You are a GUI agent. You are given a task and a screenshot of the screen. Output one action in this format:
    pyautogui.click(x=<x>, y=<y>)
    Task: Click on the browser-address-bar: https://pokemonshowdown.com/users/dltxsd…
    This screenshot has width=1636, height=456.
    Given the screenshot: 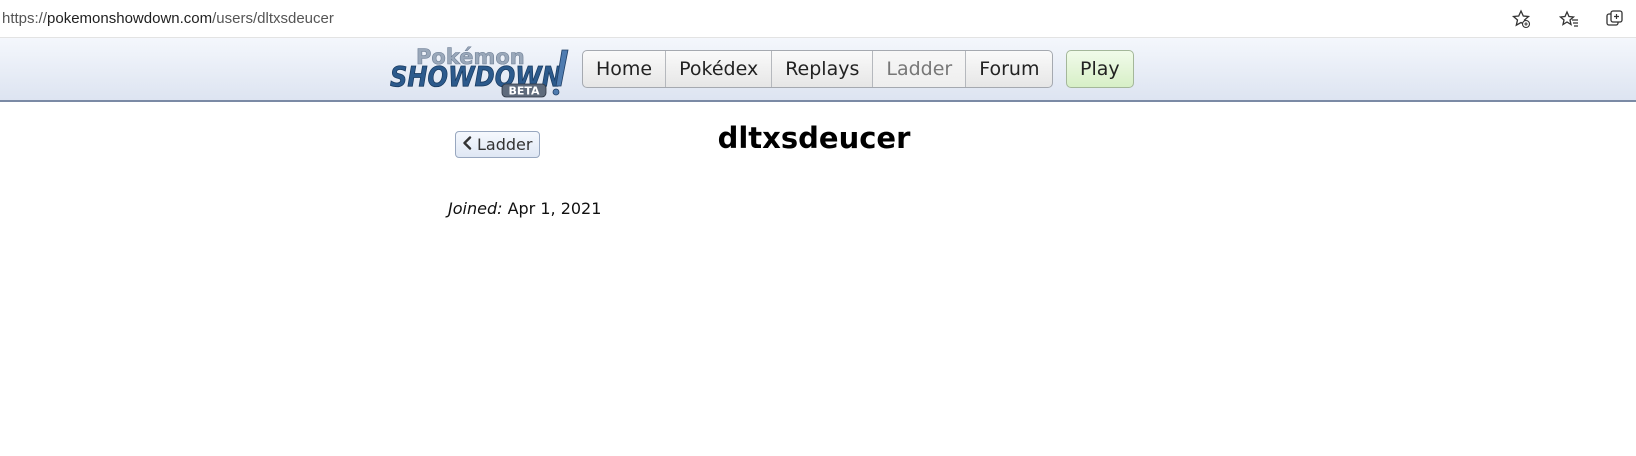 What is the action you would take?
    pyautogui.click(x=818, y=19)
    